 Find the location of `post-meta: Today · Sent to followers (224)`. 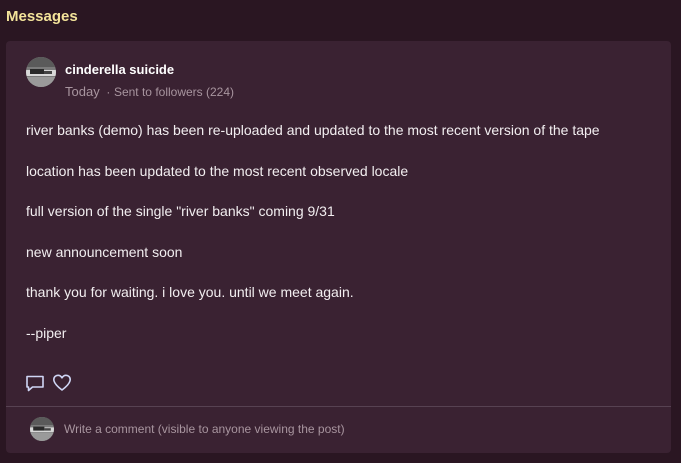

post-meta: Today · Sent to followers (224) is located at coordinates (149, 91).